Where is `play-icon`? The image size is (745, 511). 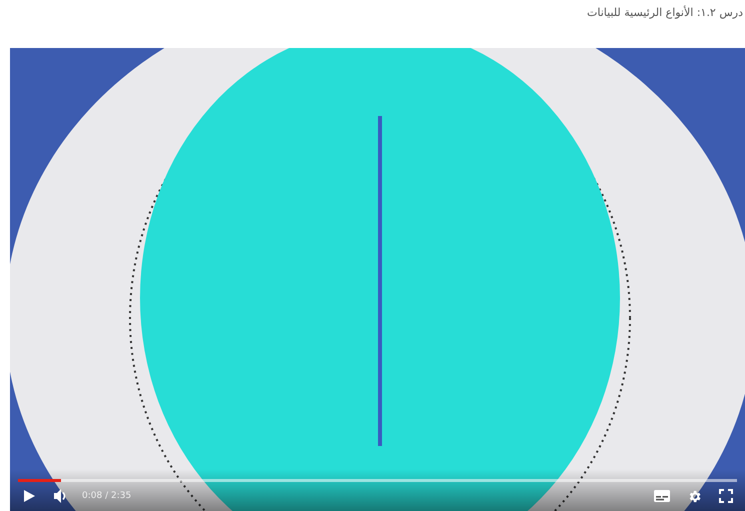 play-icon is located at coordinates (29, 496).